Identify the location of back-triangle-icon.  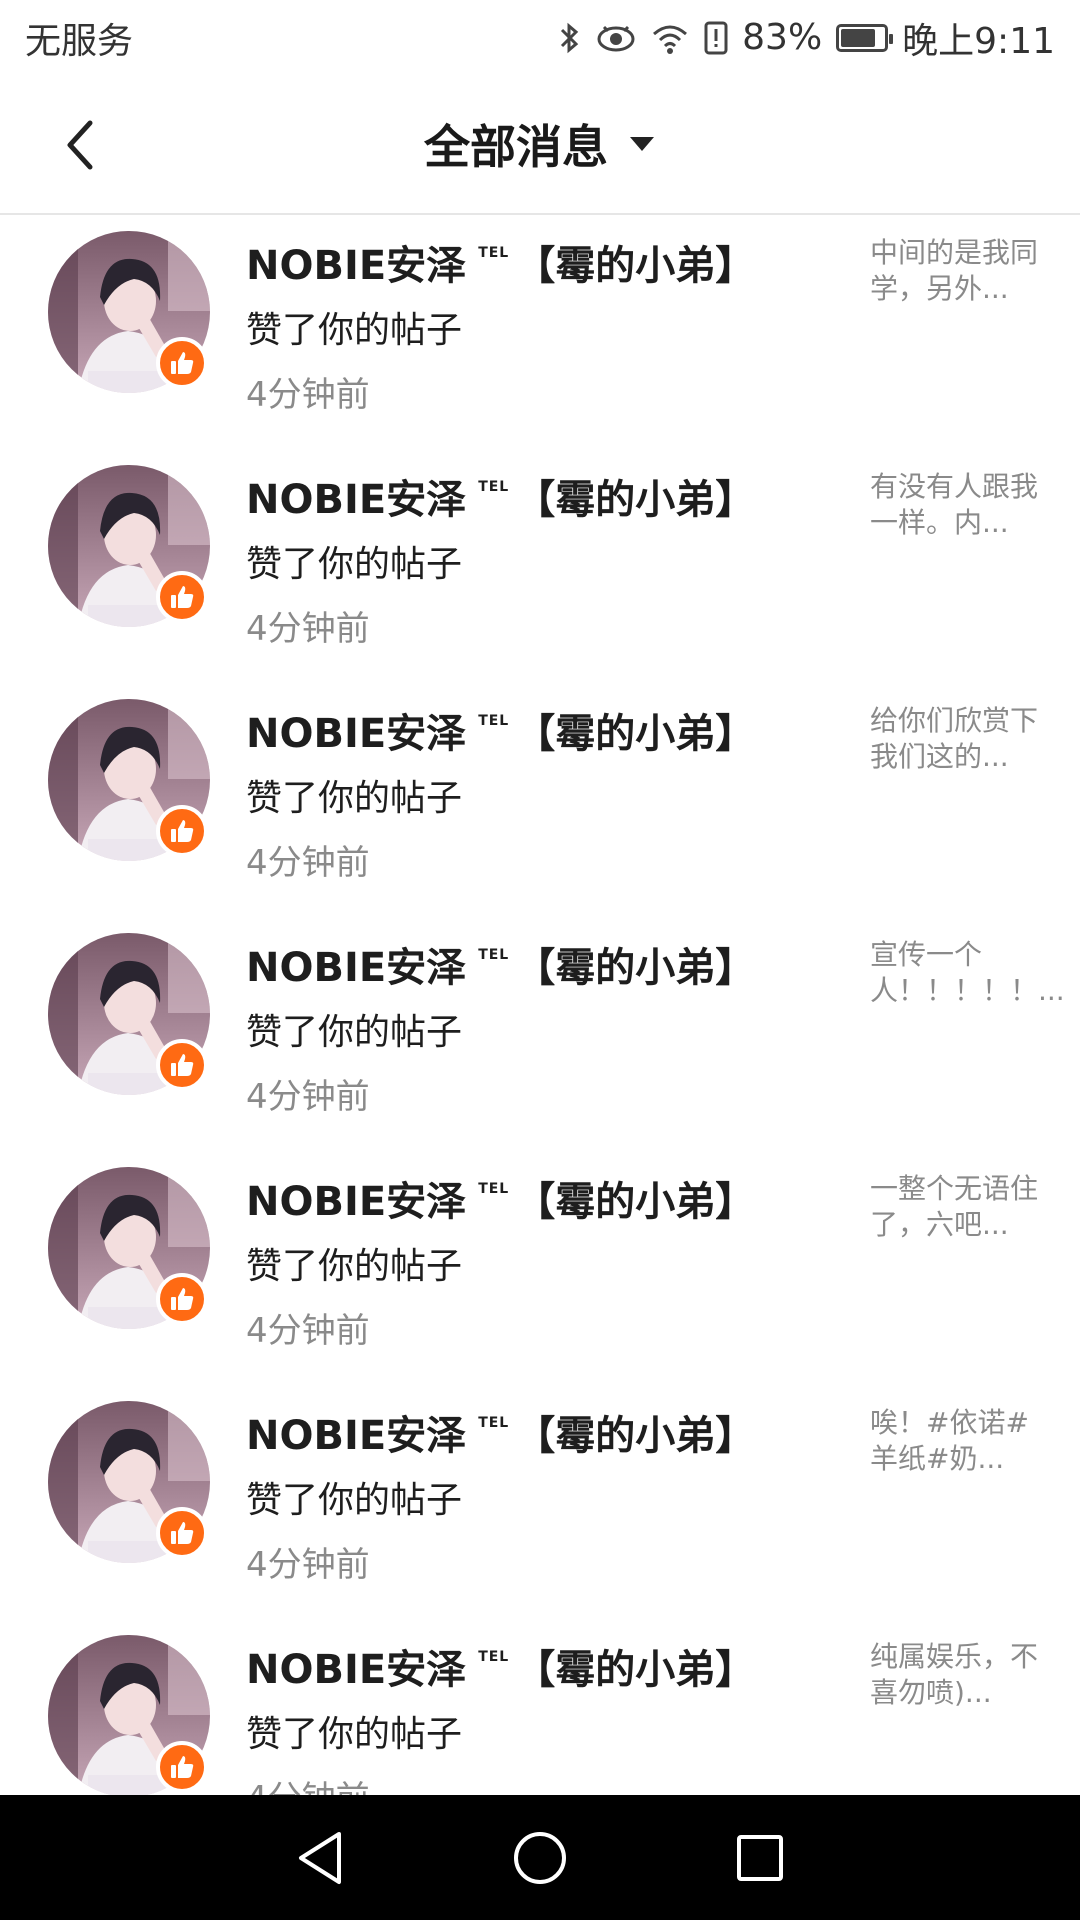
(320, 1857).